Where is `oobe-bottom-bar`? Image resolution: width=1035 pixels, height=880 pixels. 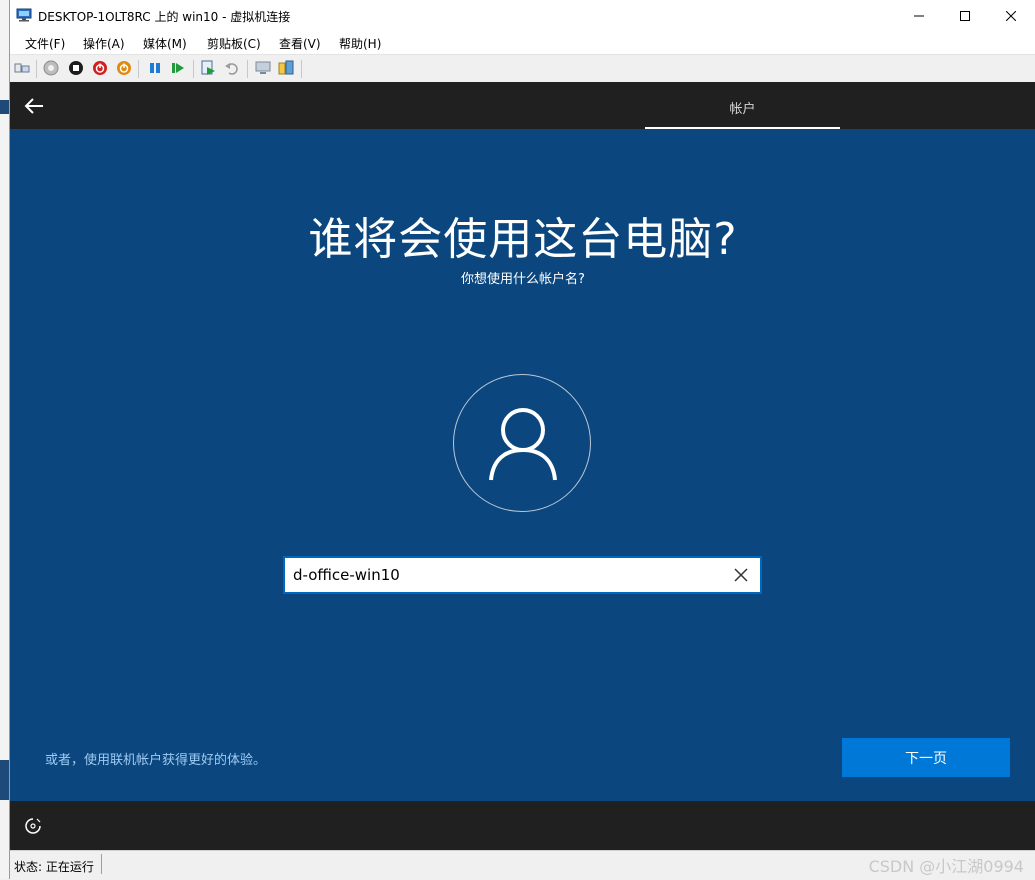 oobe-bottom-bar is located at coordinates (522, 825).